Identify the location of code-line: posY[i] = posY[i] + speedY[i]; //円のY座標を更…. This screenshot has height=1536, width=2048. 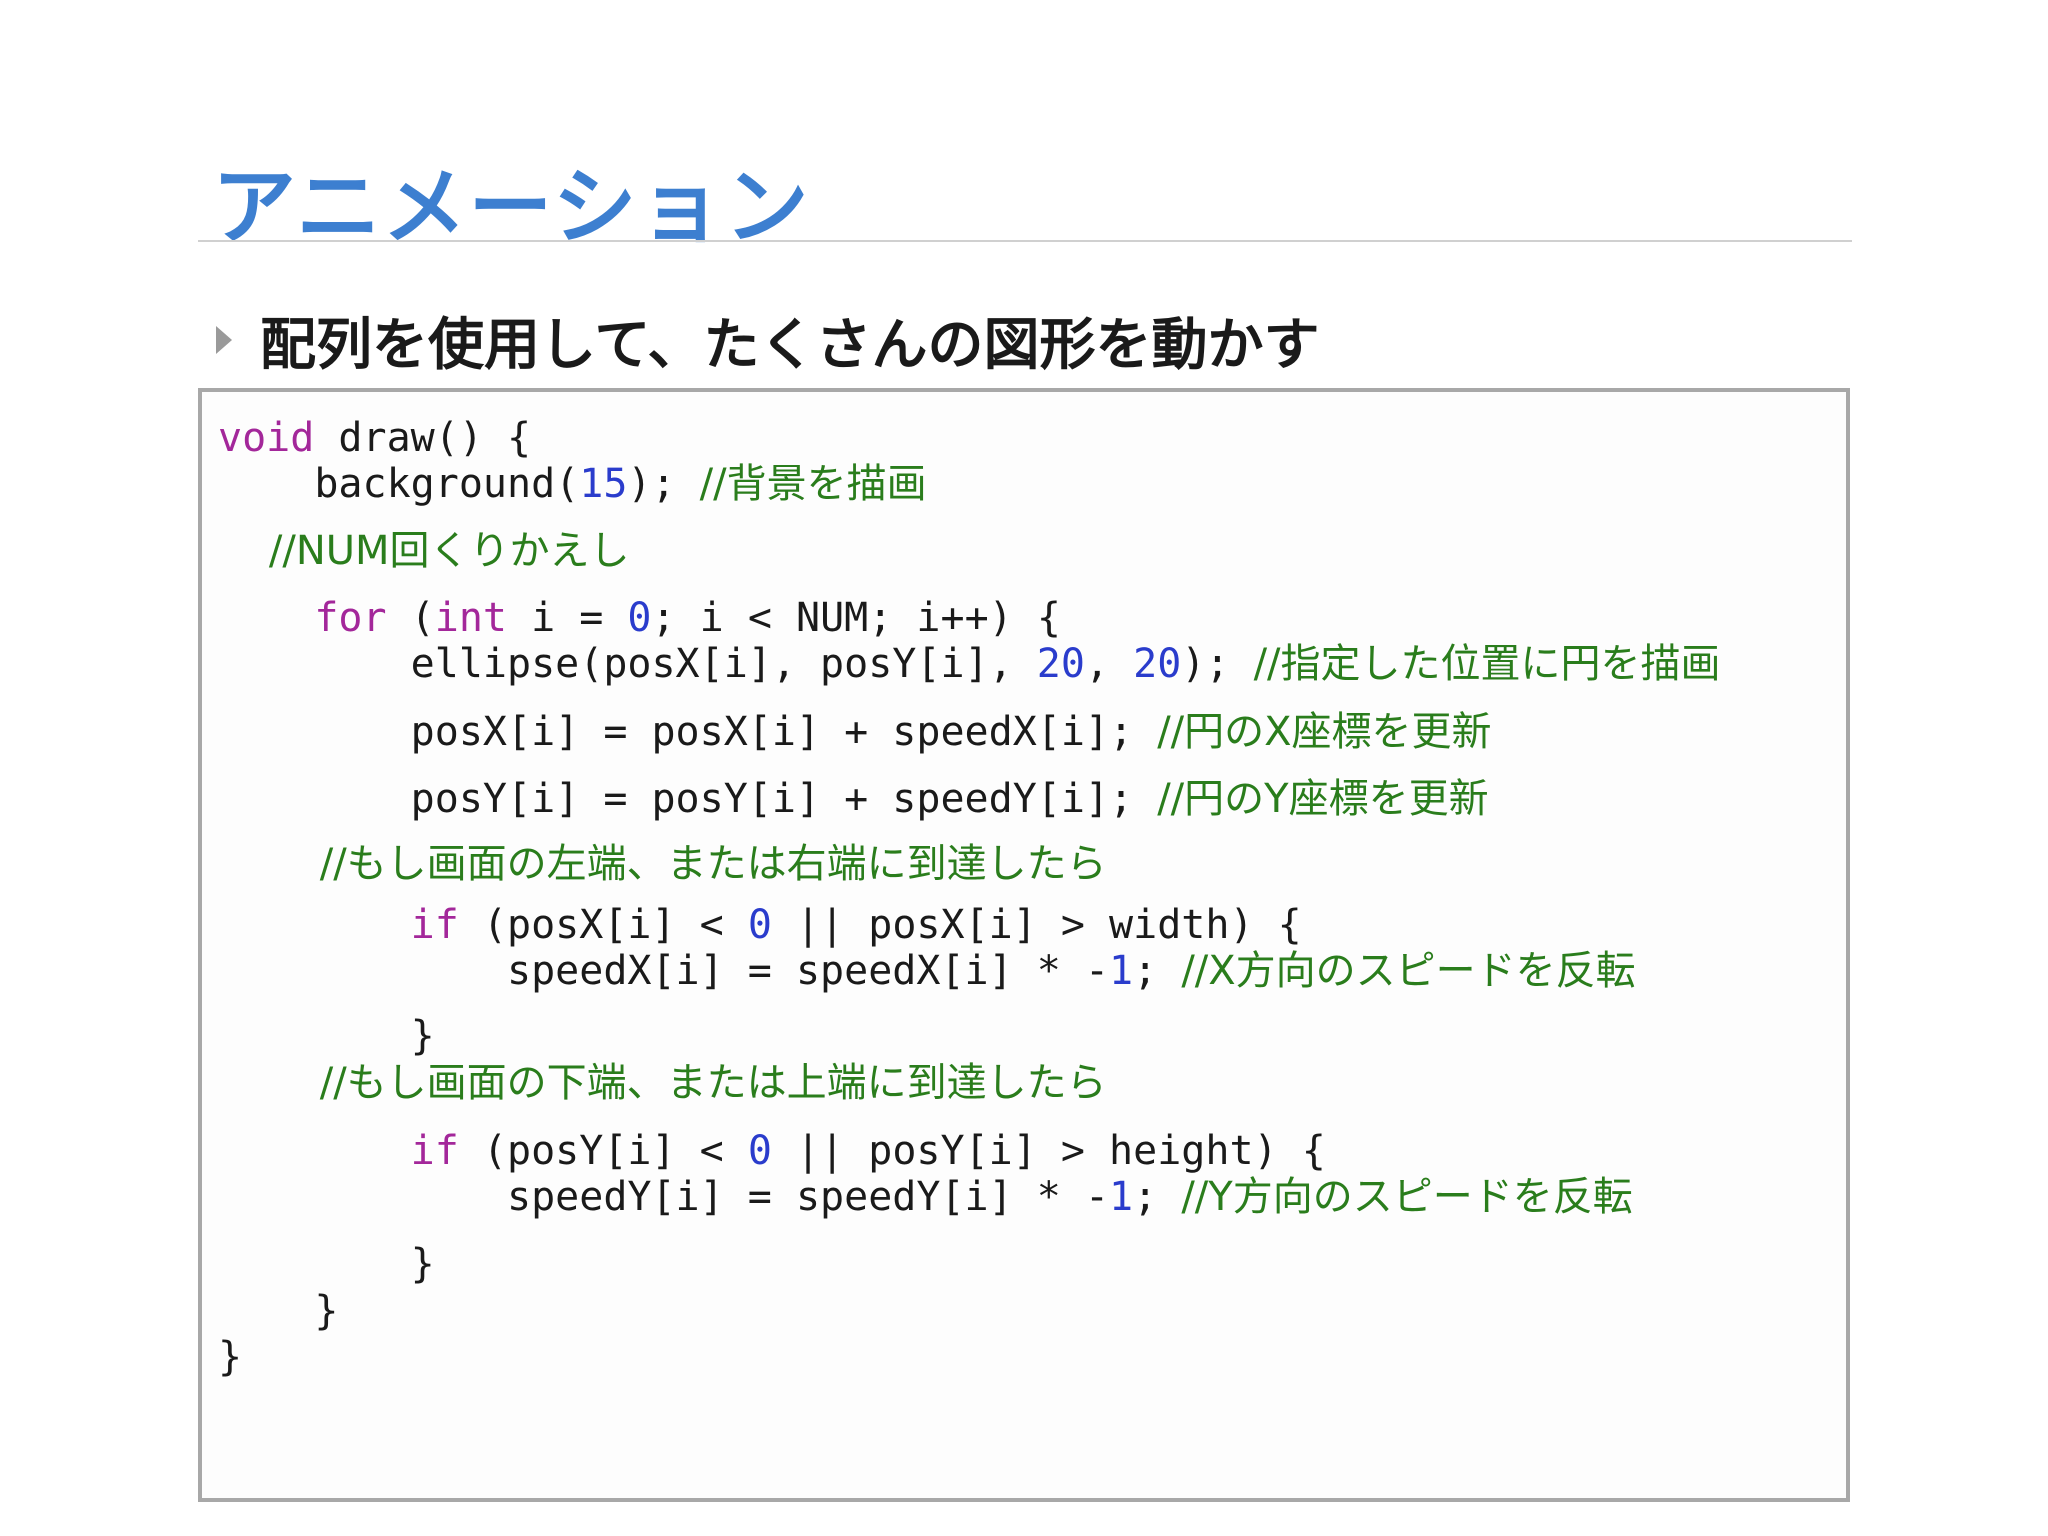
(853, 799).